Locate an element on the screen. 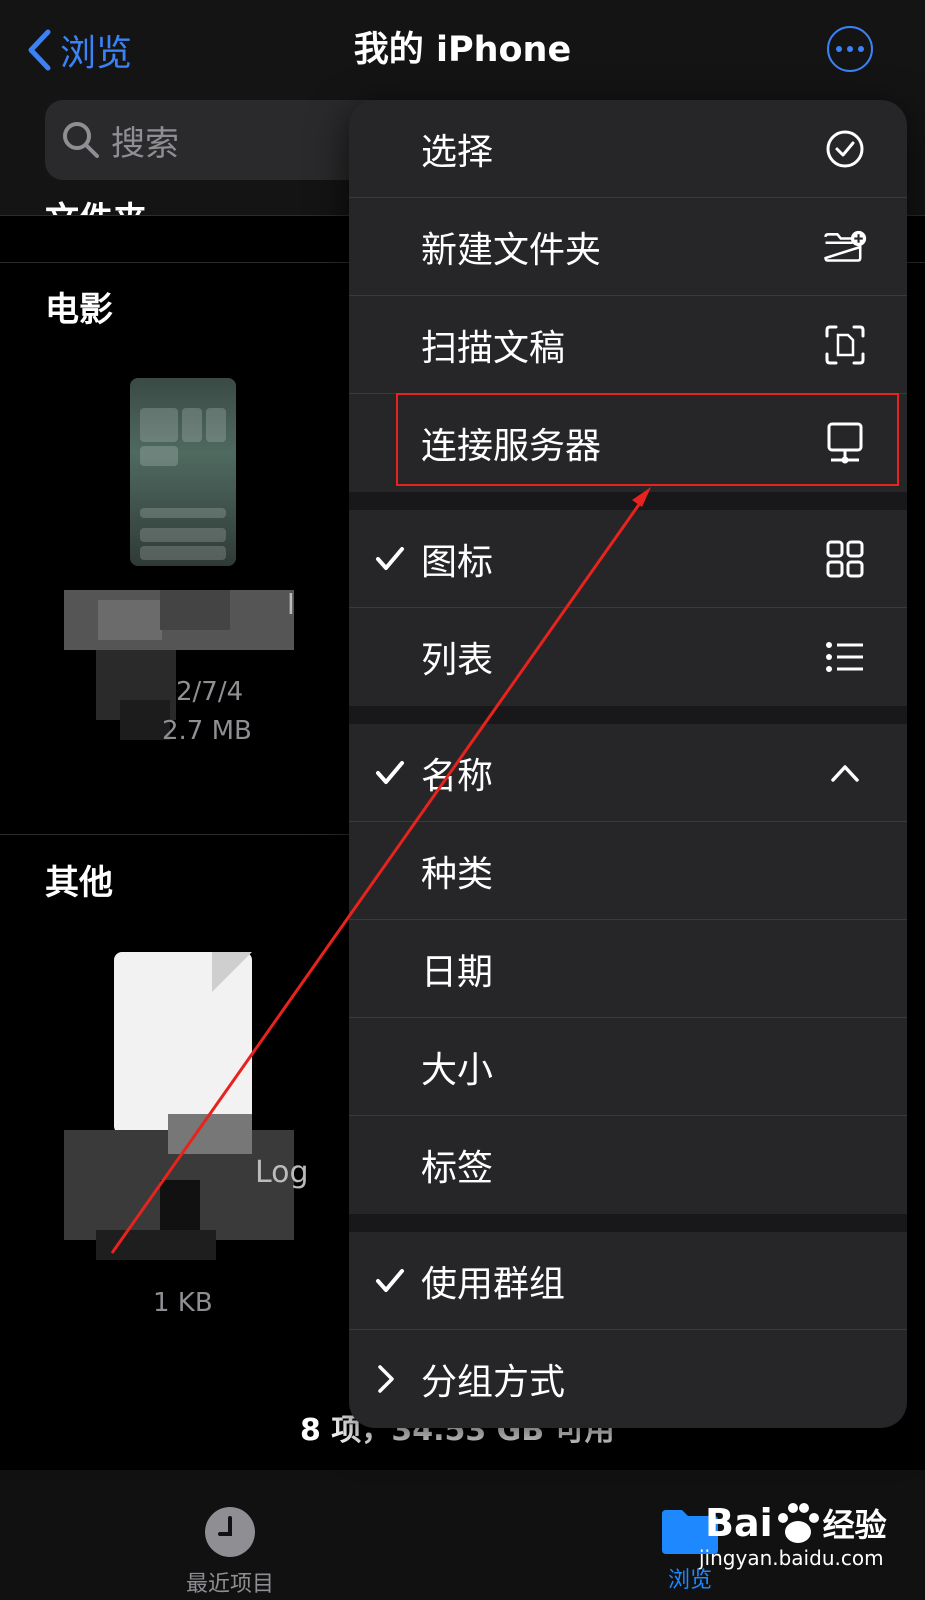 This screenshot has height=1600, width=925. grid-icon is located at coordinates (845, 559).